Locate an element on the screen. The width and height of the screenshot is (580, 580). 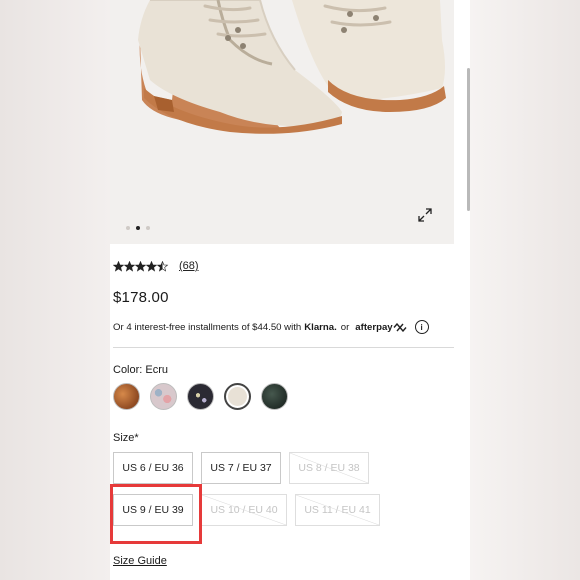
boot-illustration is located at coordinates (292, 67).